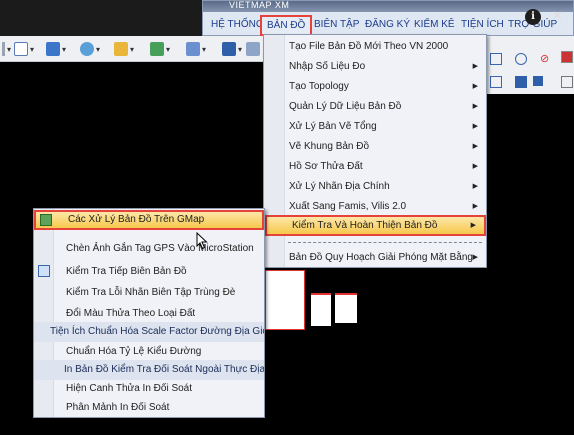  What do you see at coordinates (530, 70) in the screenshot?
I see `right-toolbar: ⊘` at bounding box center [530, 70].